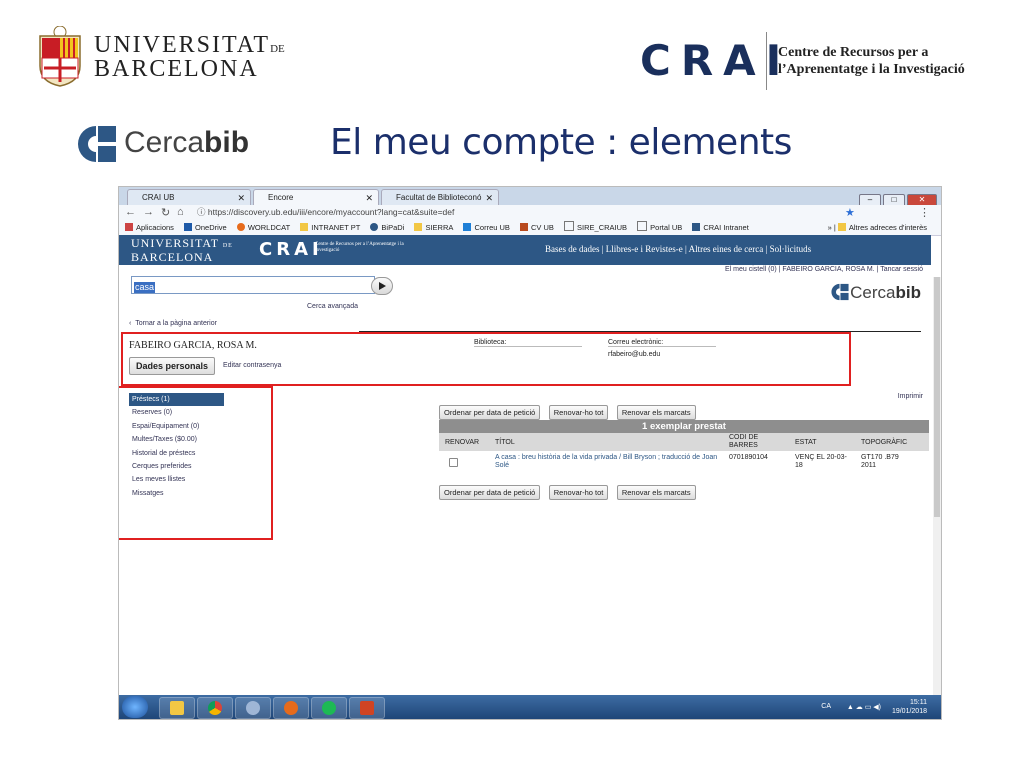  Describe the element at coordinates (382, 286) in the screenshot. I see `search-go-button` at that location.